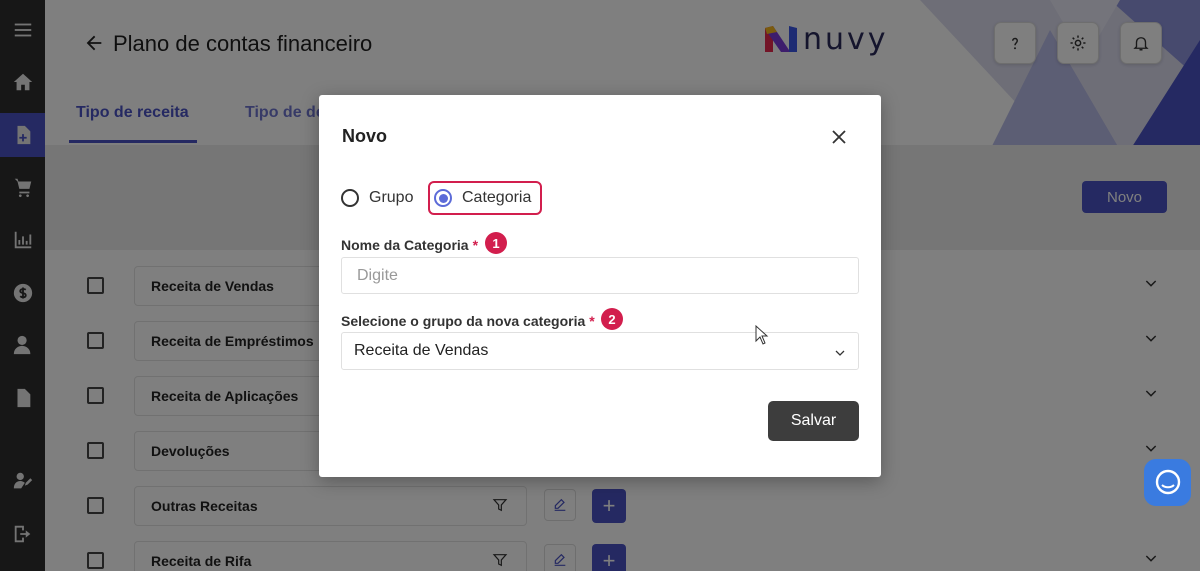 The height and width of the screenshot is (571, 1200). I want to click on category-name-input: Digite, so click(600, 275).